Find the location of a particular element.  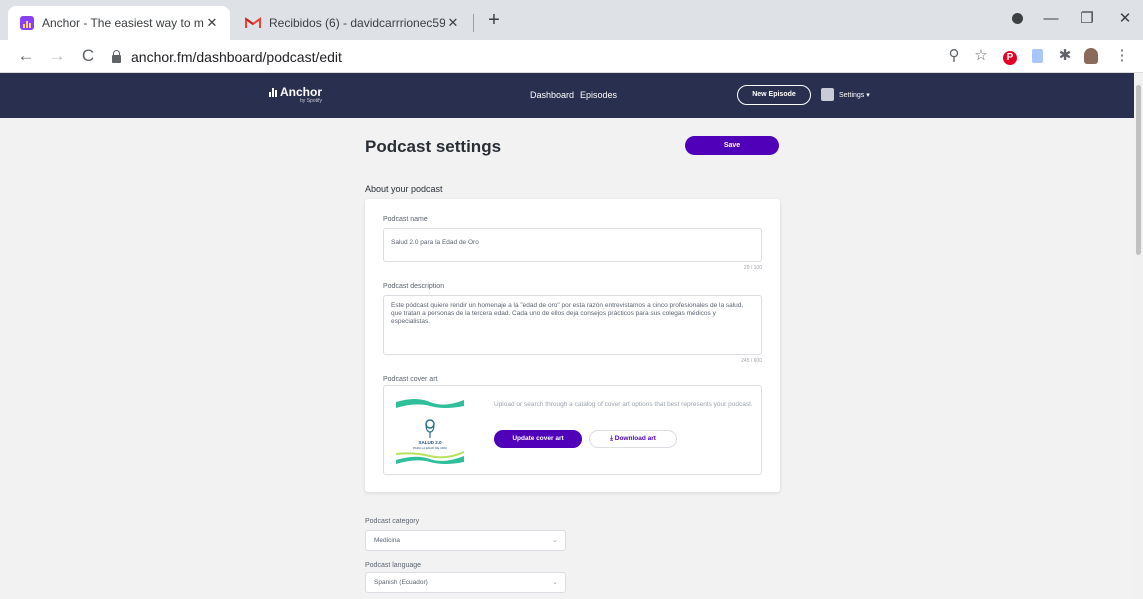

back-icon: ← is located at coordinates (26, 56).